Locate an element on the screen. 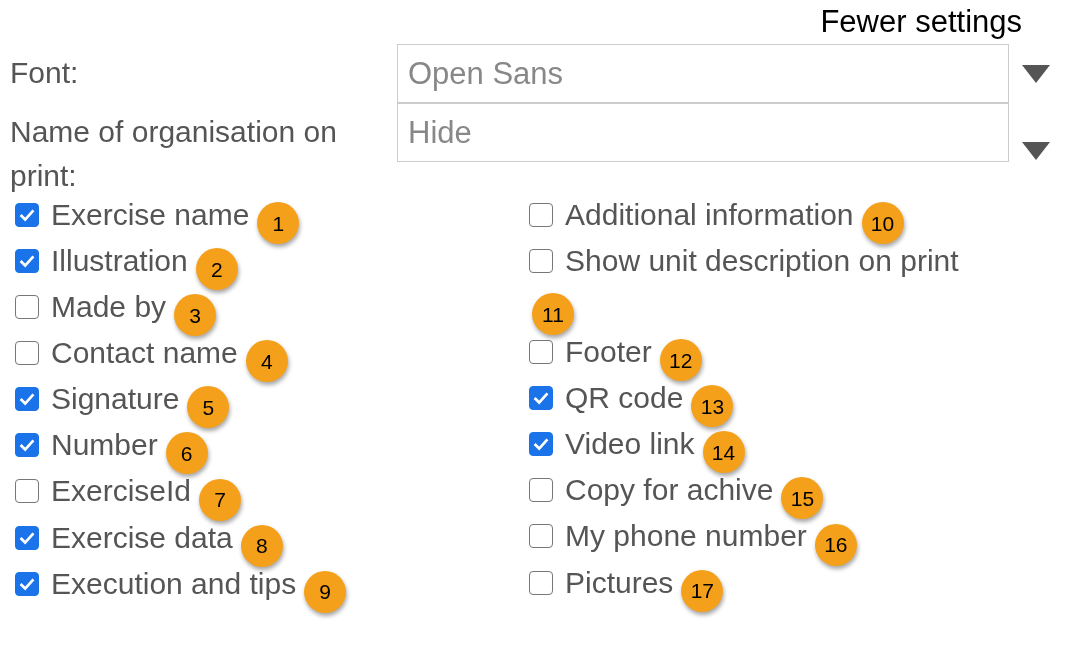 This screenshot has width=1068, height=662. number-badge: 11 is located at coordinates (553, 314).